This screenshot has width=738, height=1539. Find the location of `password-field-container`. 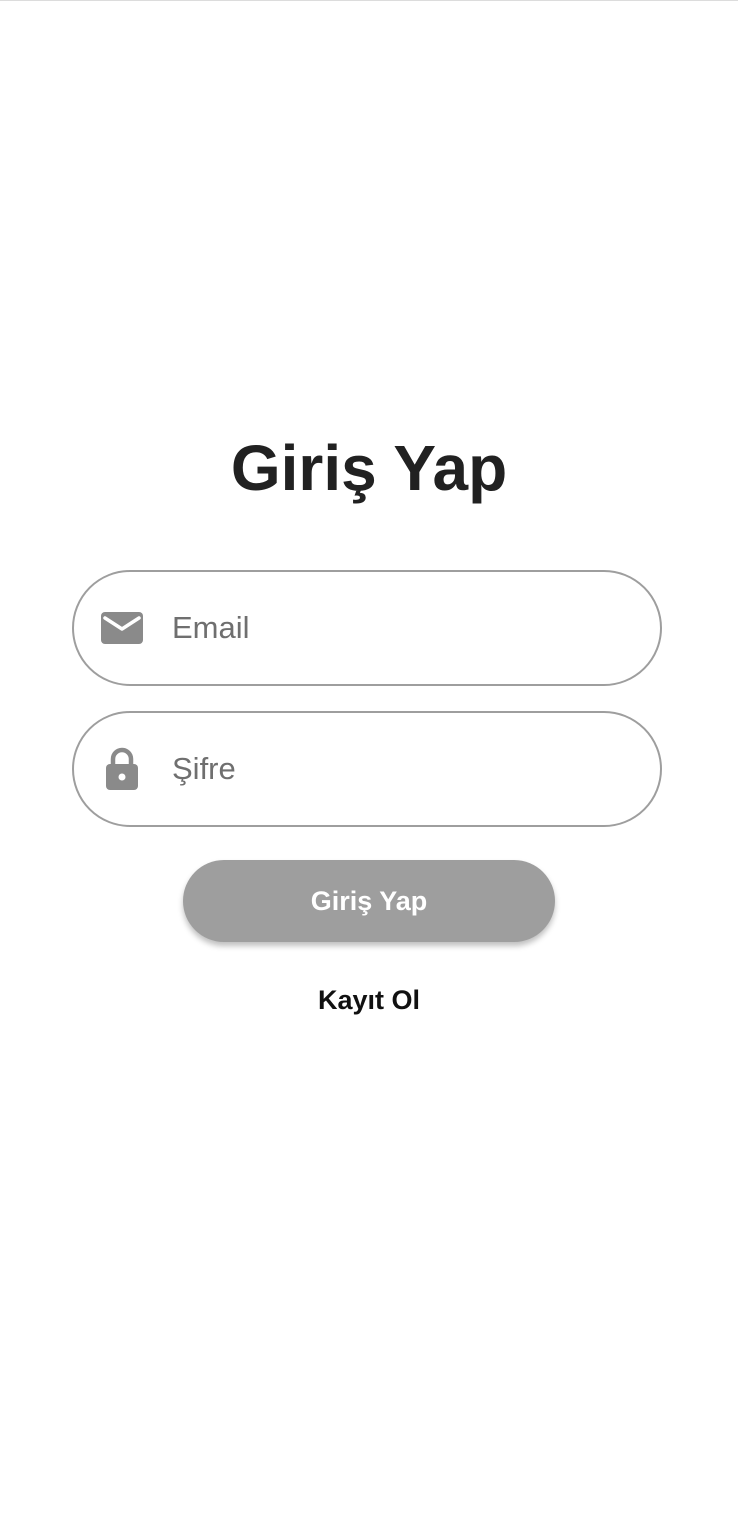

password-field-container is located at coordinates (367, 769).